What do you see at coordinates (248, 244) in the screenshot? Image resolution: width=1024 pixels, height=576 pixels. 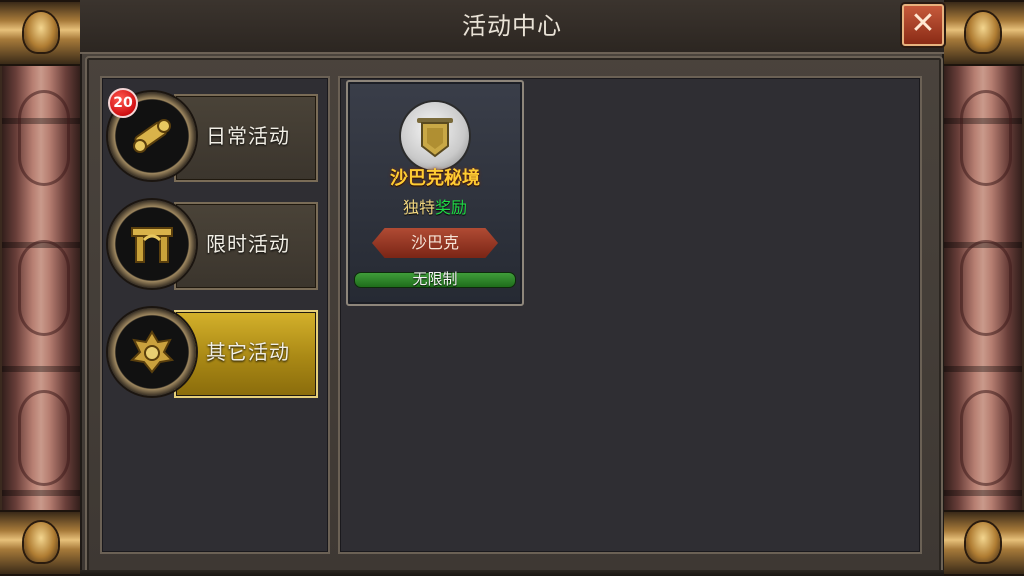 I see `category-label: 限时活动` at bounding box center [248, 244].